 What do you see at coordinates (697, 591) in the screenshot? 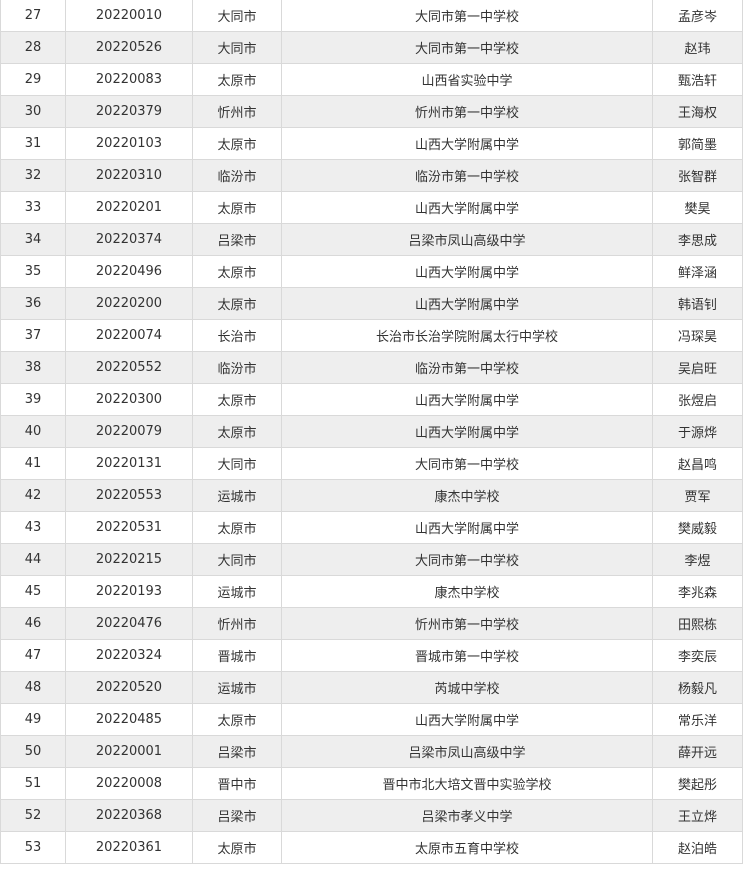
I see `student-name-cell: 李兆森` at bounding box center [697, 591].